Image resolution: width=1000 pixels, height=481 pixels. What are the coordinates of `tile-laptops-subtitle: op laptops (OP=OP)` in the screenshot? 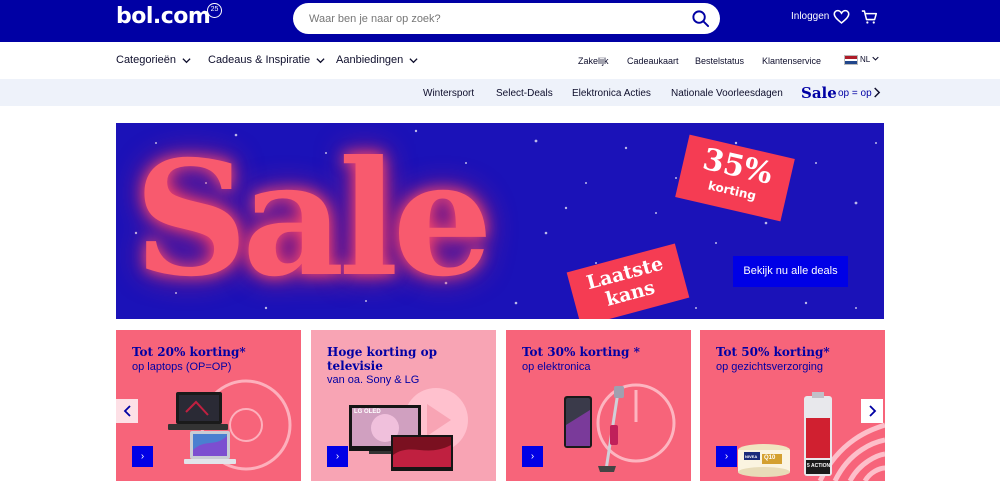 It's located at (182, 367).